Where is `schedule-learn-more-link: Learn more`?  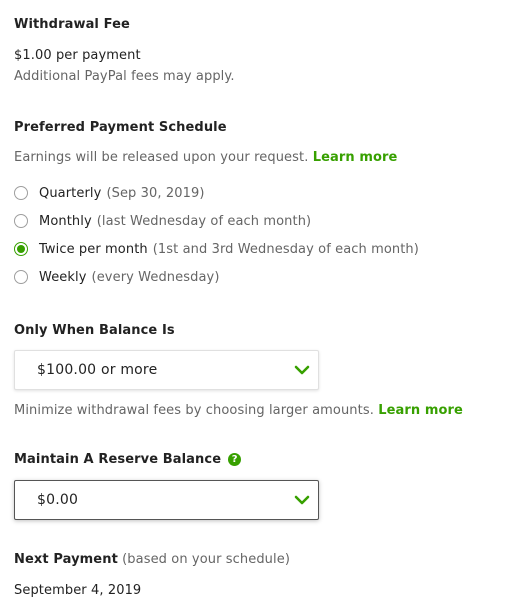
schedule-learn-more-link: Learn more is located at coordinates (355, 157).